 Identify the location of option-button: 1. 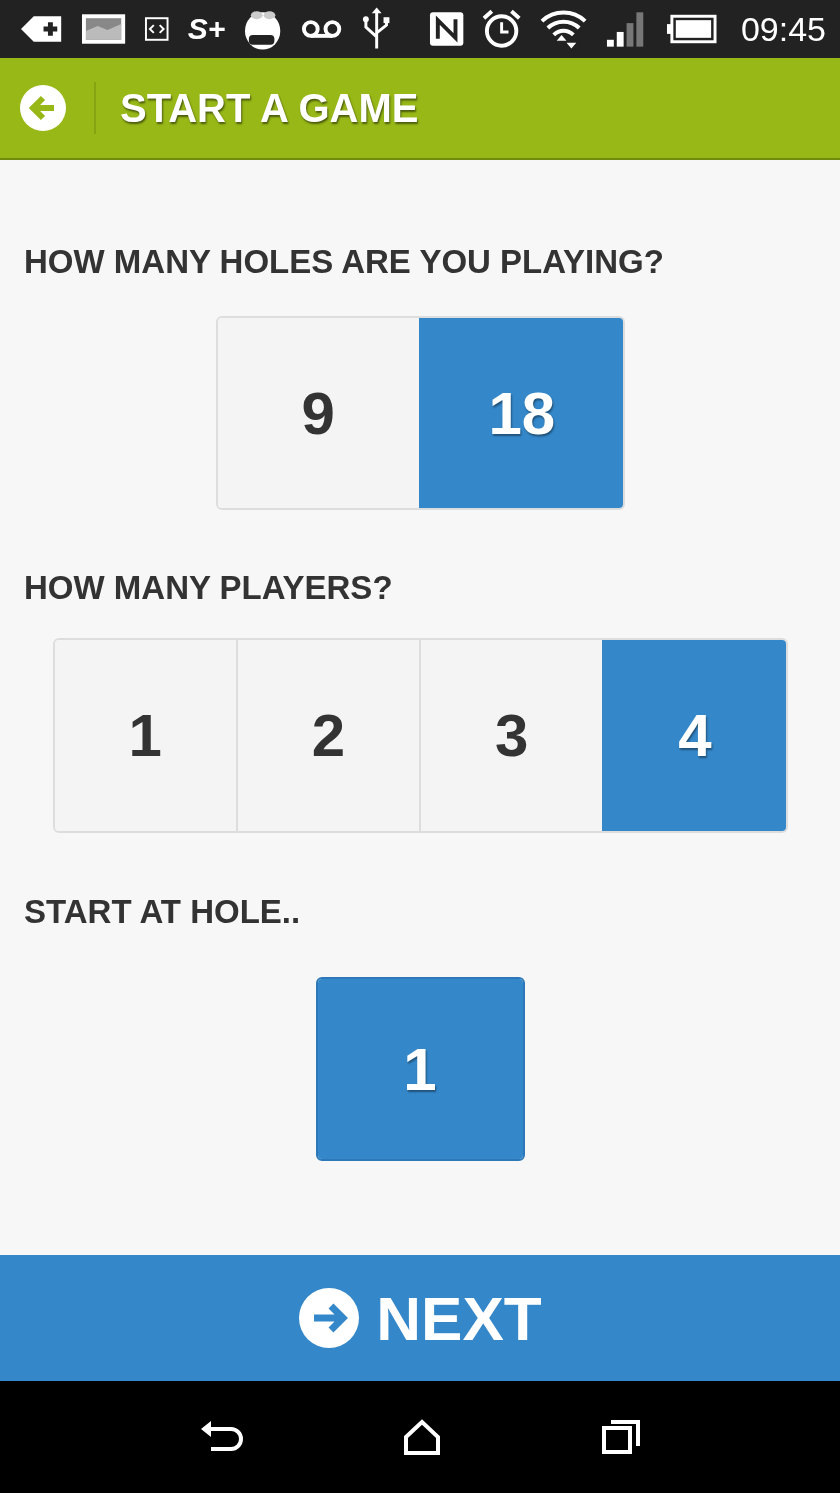
(420, 1069).